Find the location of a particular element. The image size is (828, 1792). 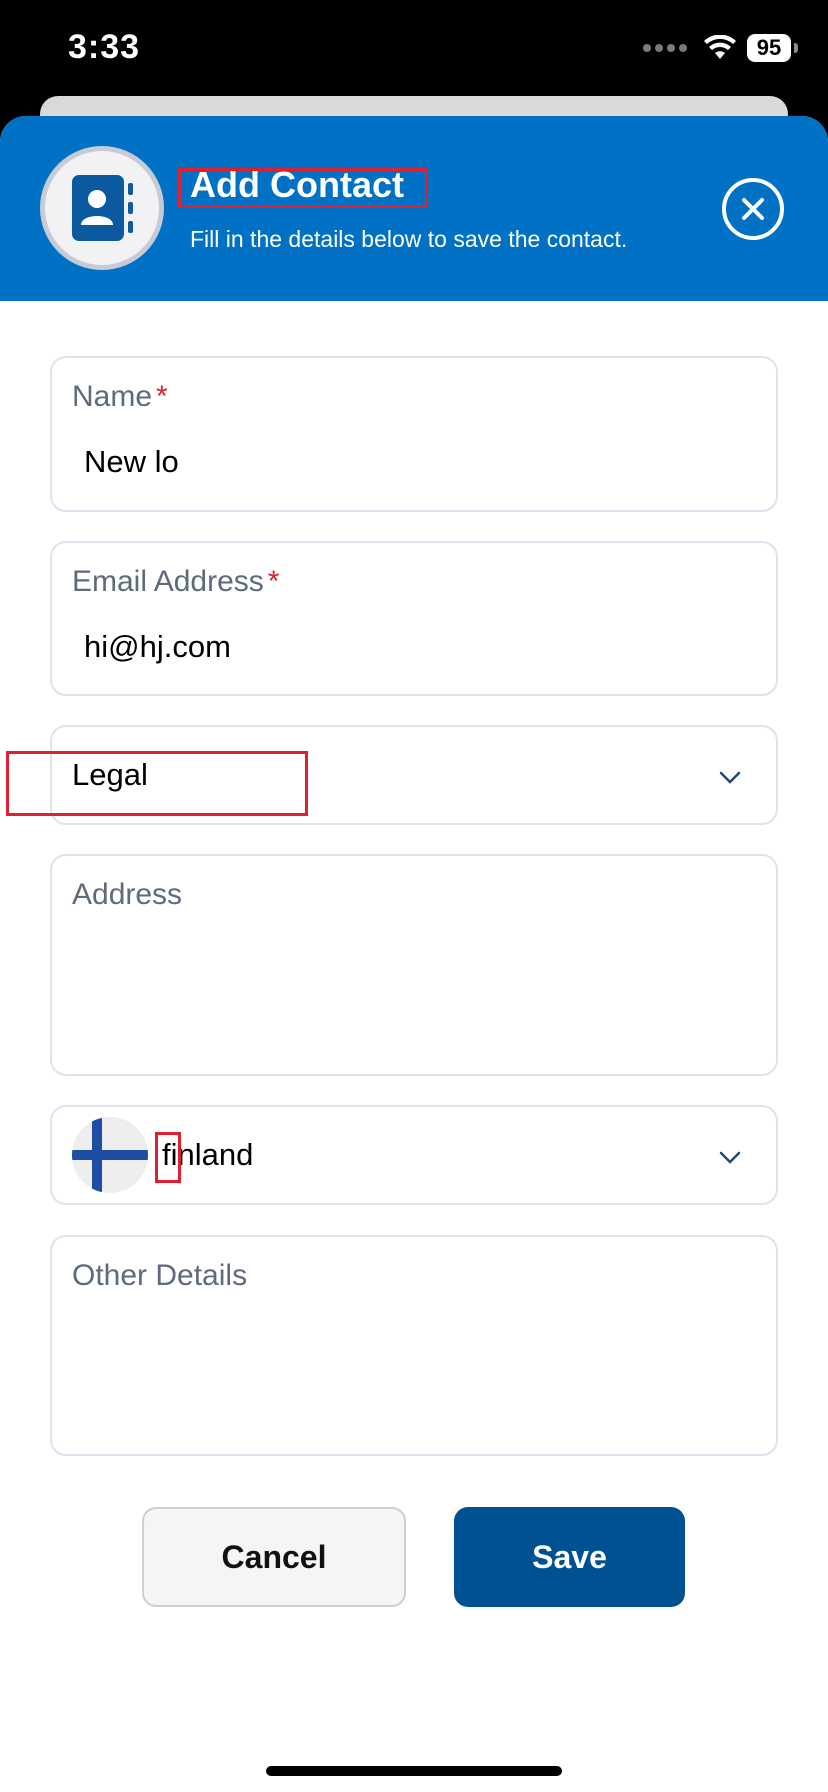

other-details-field: Other Details is located at coordinates (414, 1345).